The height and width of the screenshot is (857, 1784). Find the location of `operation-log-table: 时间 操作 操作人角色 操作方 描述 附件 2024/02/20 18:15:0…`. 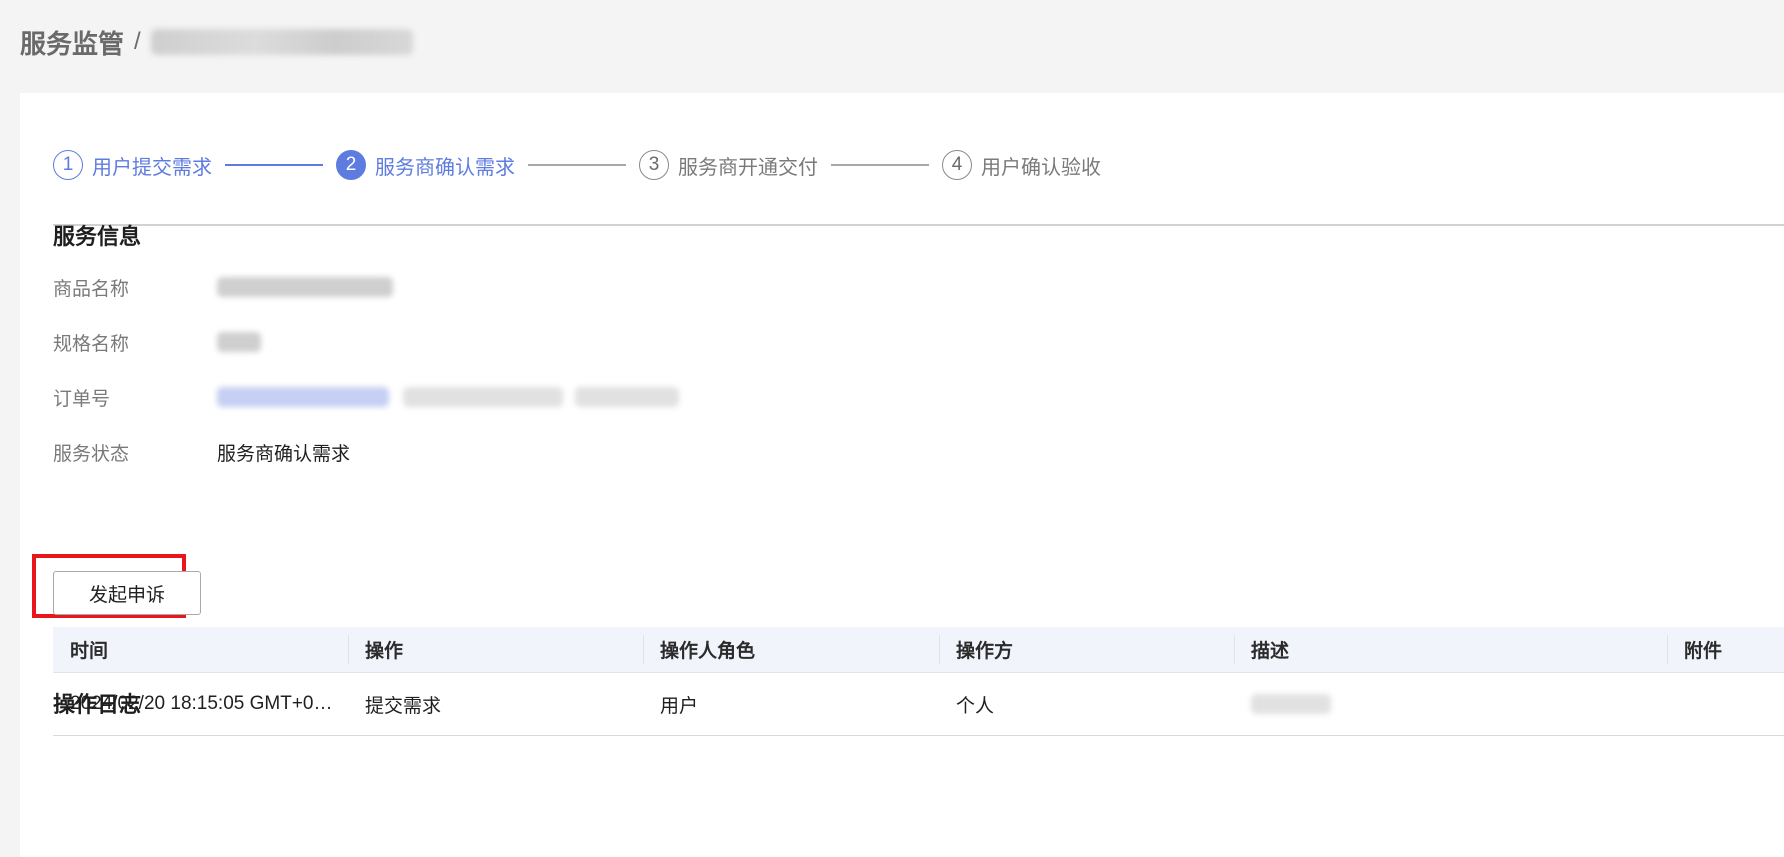

operation-log-table: 时间 操作 操作人角色 操作方 描述 附件 2024/02/20 18:15:0… is located at coordinates (918, 681).